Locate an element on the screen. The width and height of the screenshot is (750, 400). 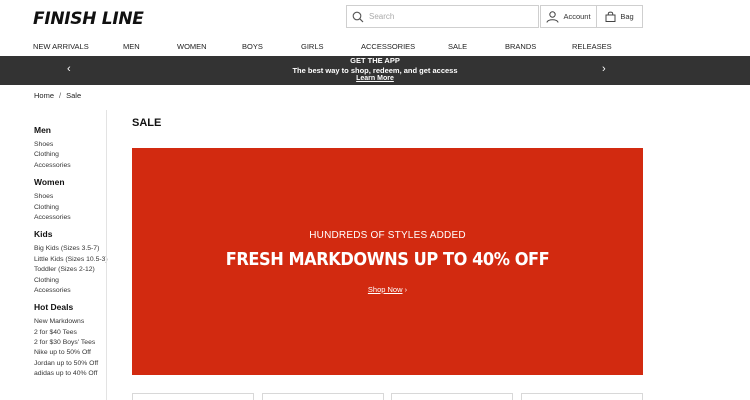
sidebar-item-men-clothing: Clothing is located at coordinates (70, 155).